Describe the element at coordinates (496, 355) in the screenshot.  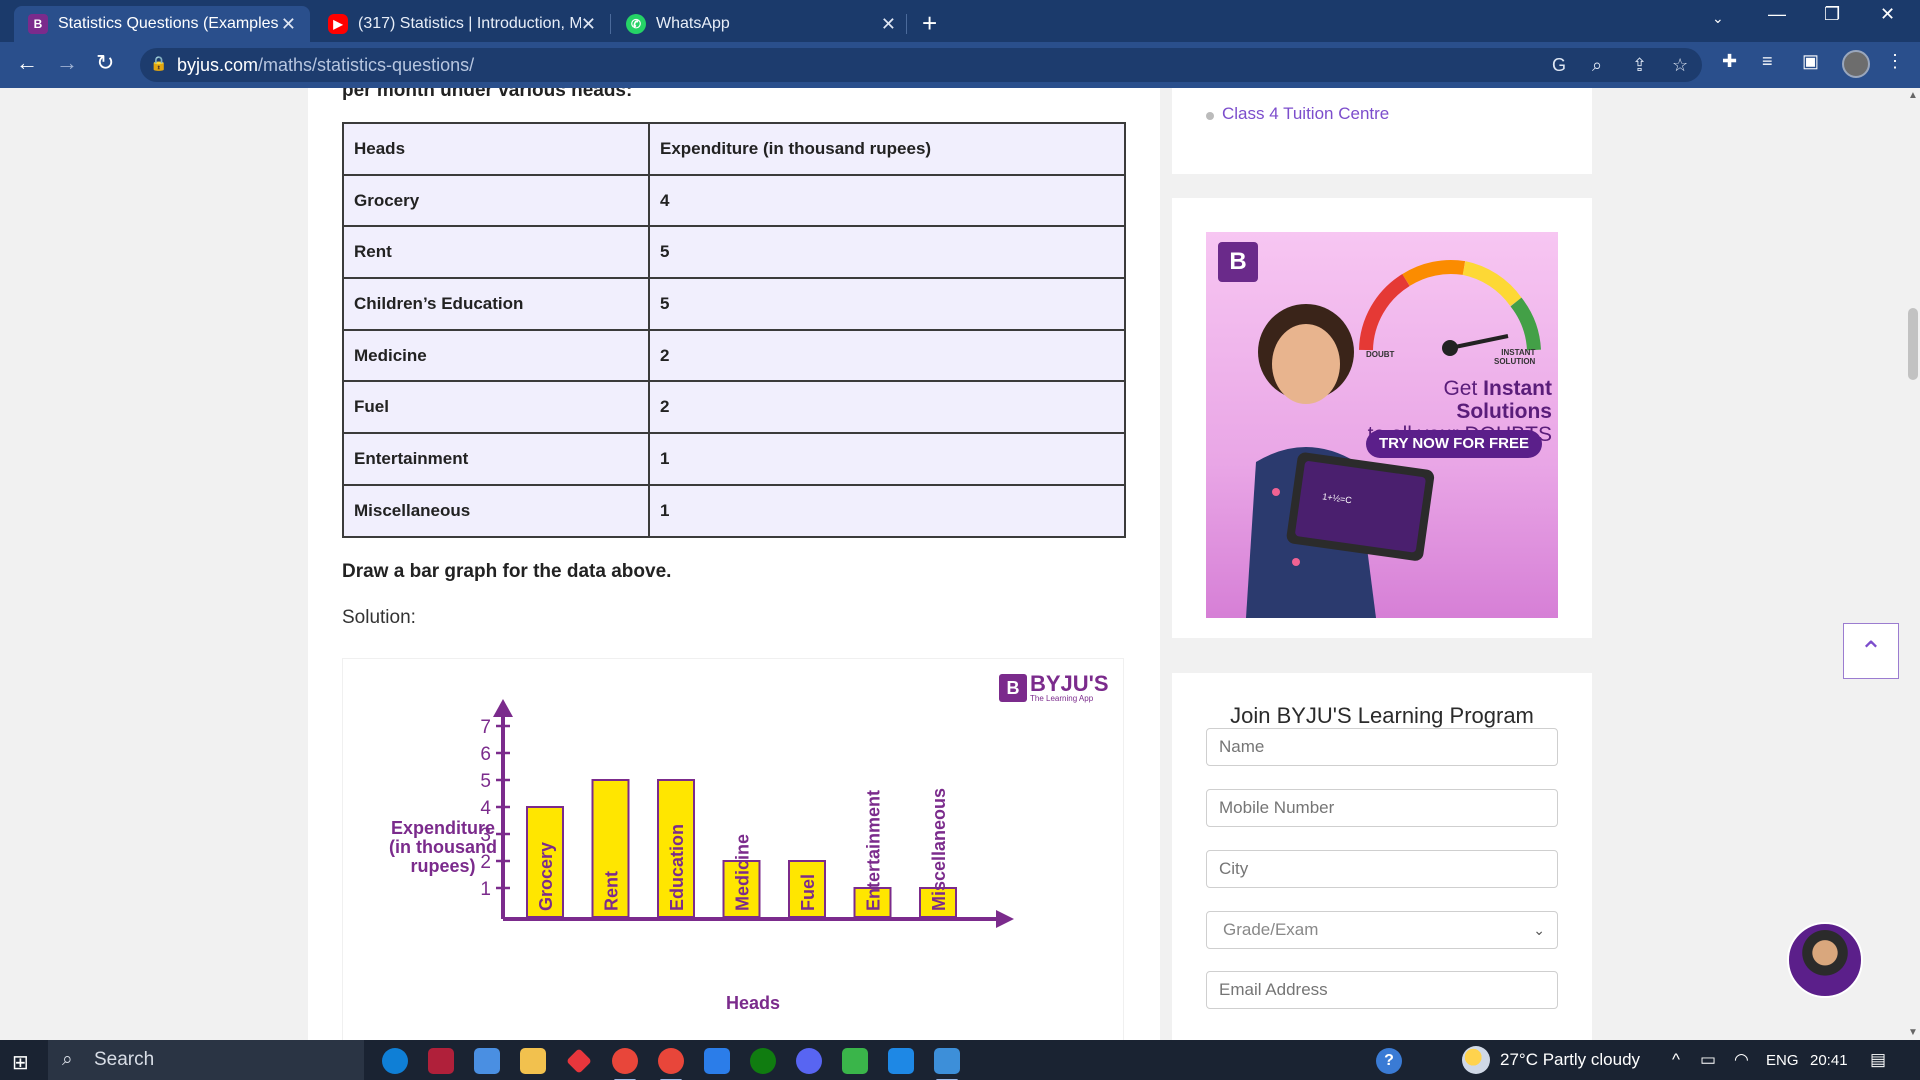
I see `table-cell: Medicine` at that location.